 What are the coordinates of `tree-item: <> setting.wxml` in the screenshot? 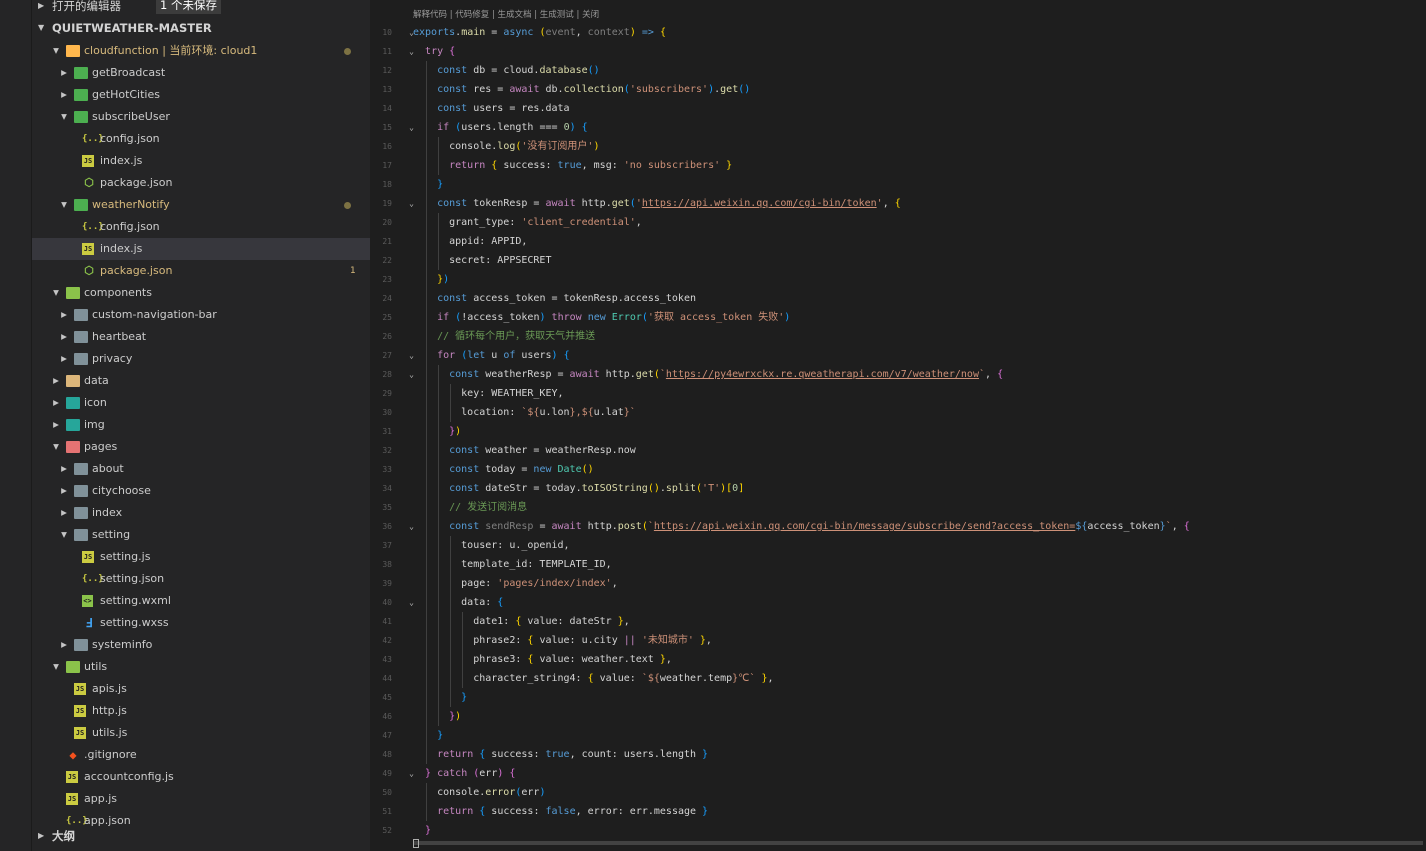 It's located at (201, 601).